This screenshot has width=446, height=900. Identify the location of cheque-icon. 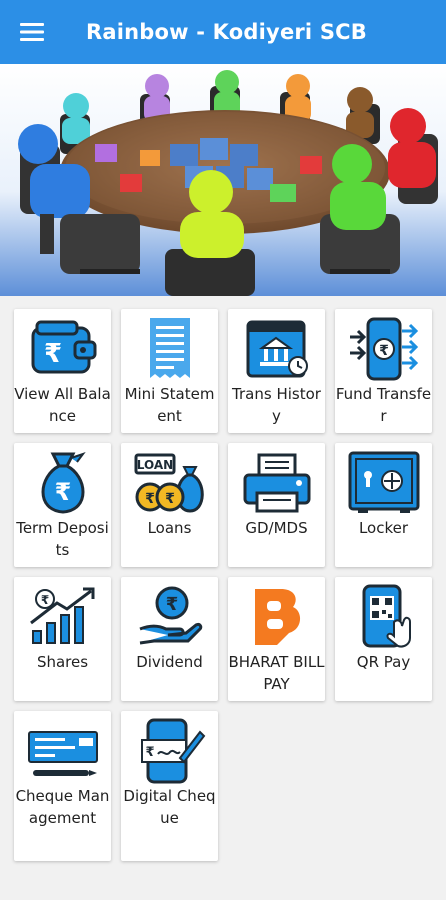
(63, 751).